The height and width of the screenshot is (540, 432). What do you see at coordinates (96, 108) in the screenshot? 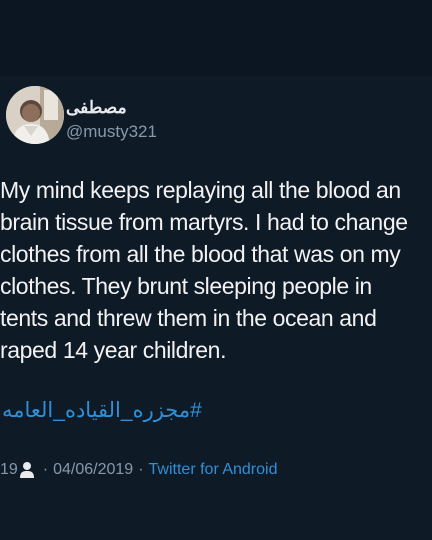
I see `display-name: مصطفى` at bounding box center [96, 108].